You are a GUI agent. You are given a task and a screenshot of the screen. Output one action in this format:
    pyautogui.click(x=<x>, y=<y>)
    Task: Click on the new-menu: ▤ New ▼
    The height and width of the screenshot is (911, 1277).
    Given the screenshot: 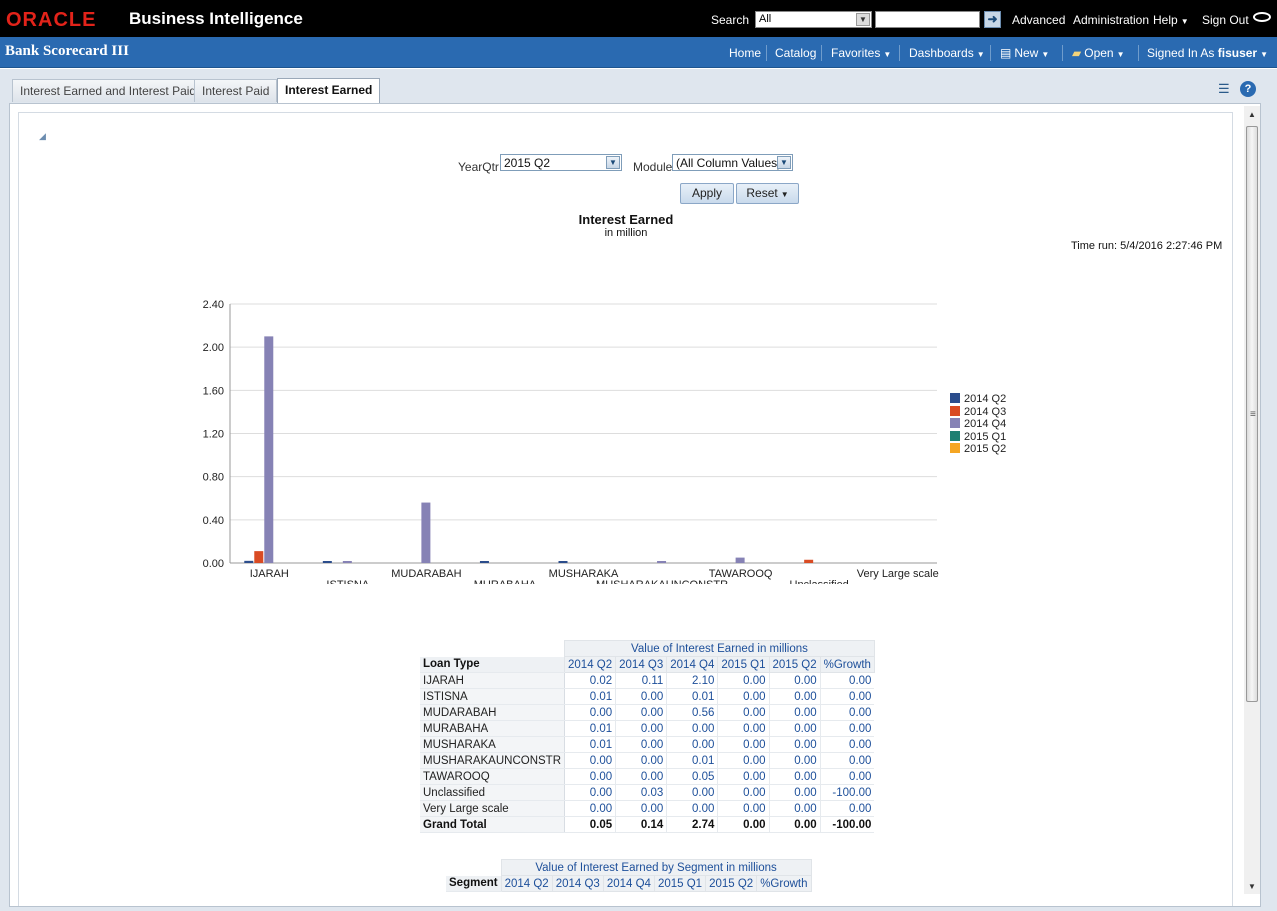 What is the action you would take?
    pyautogui.click(x=1024, y=53)
    